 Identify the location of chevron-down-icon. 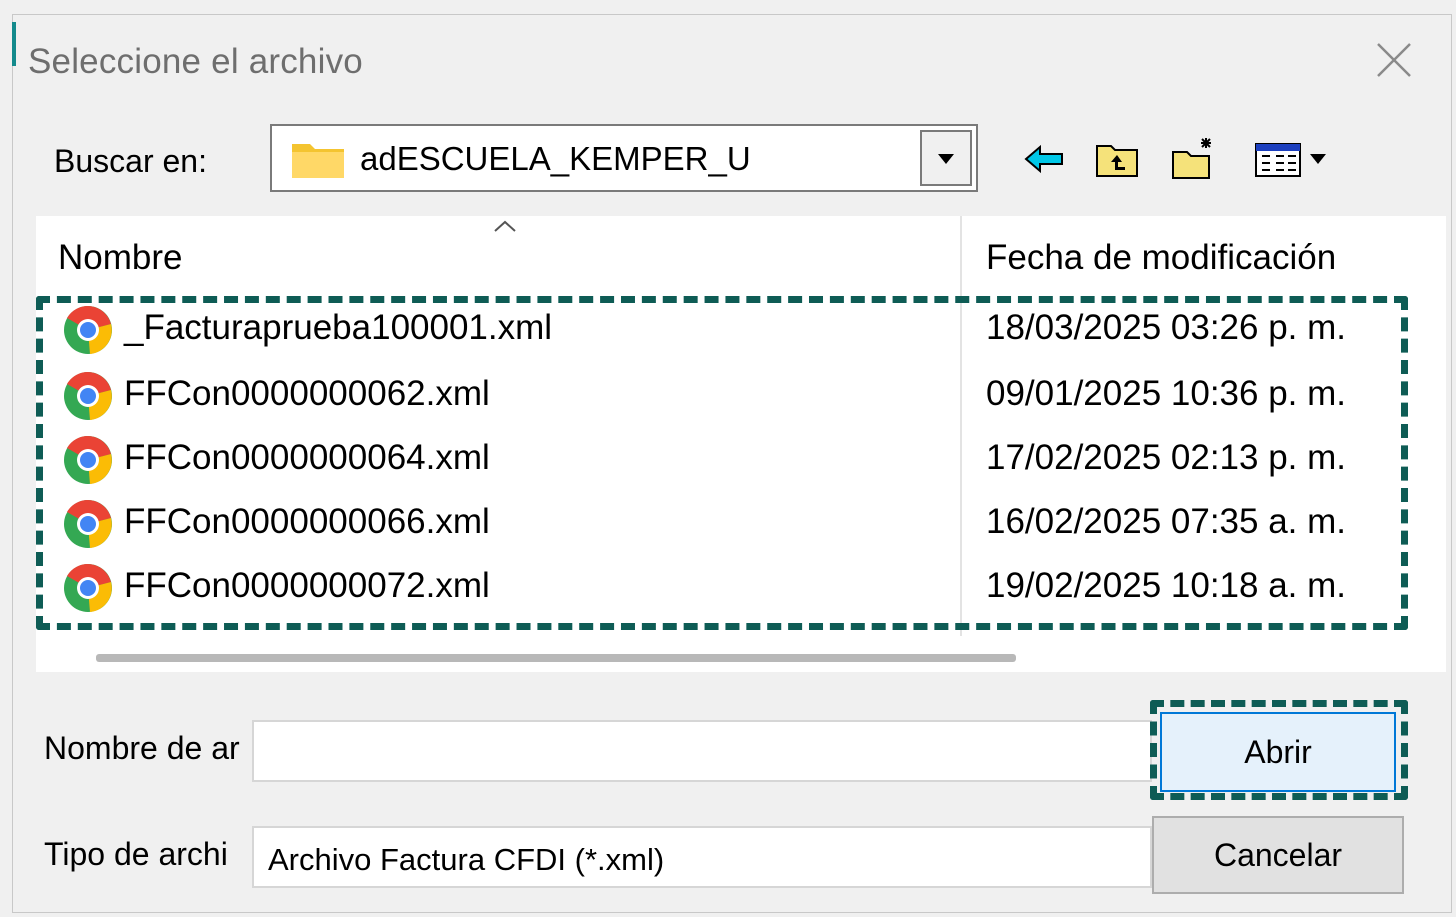
(946, 159).